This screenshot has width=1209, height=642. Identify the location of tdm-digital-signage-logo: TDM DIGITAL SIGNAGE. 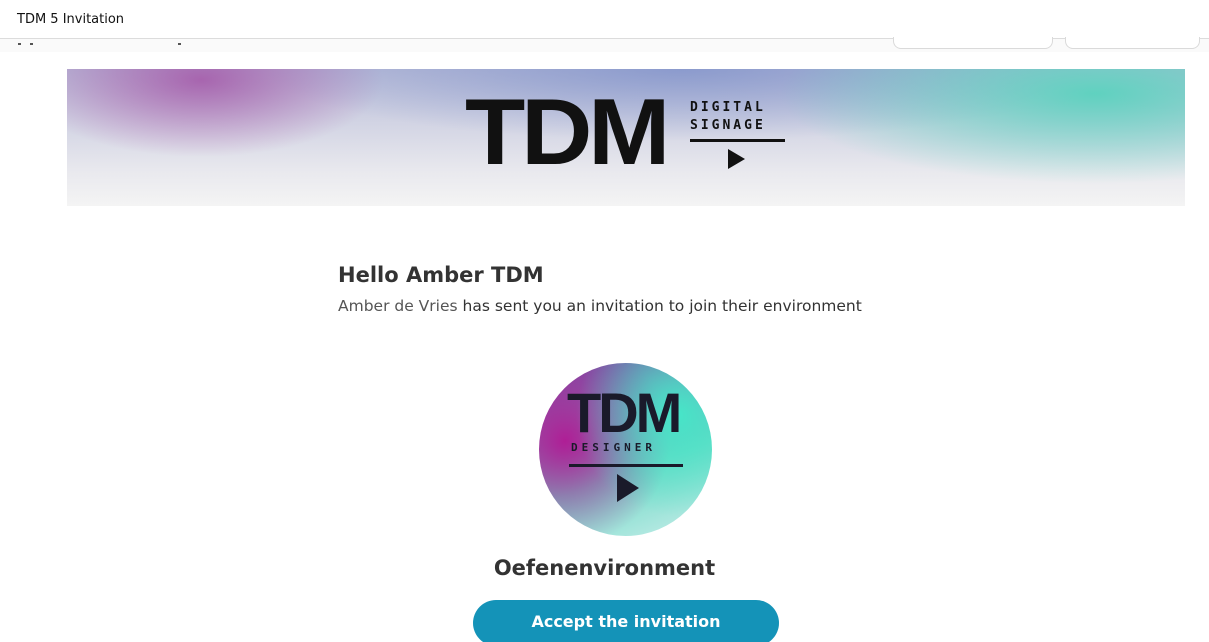
(630, 134).